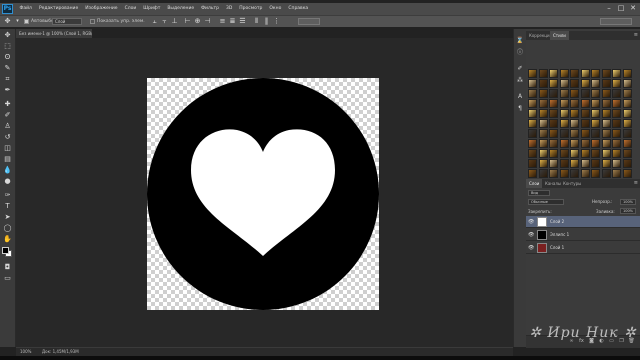 This screenshot has height=360, width=640. I want to click on brush-panel-icon: ✐, so click(520, 69).